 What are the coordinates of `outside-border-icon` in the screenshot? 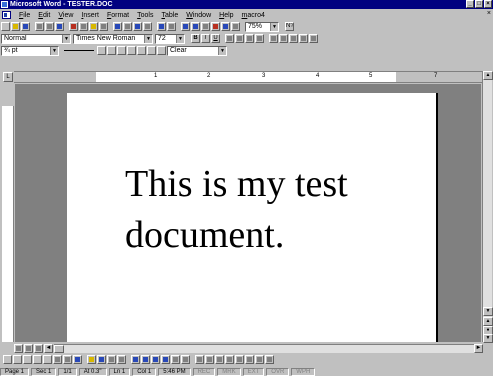 It's located at (151, 50).